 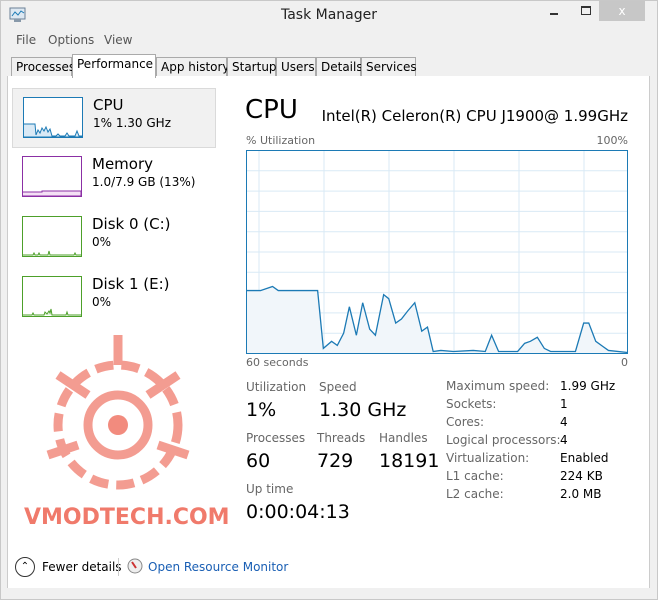 I want to click on disk1-thumbnail-graph, so click(x=52, y=296).